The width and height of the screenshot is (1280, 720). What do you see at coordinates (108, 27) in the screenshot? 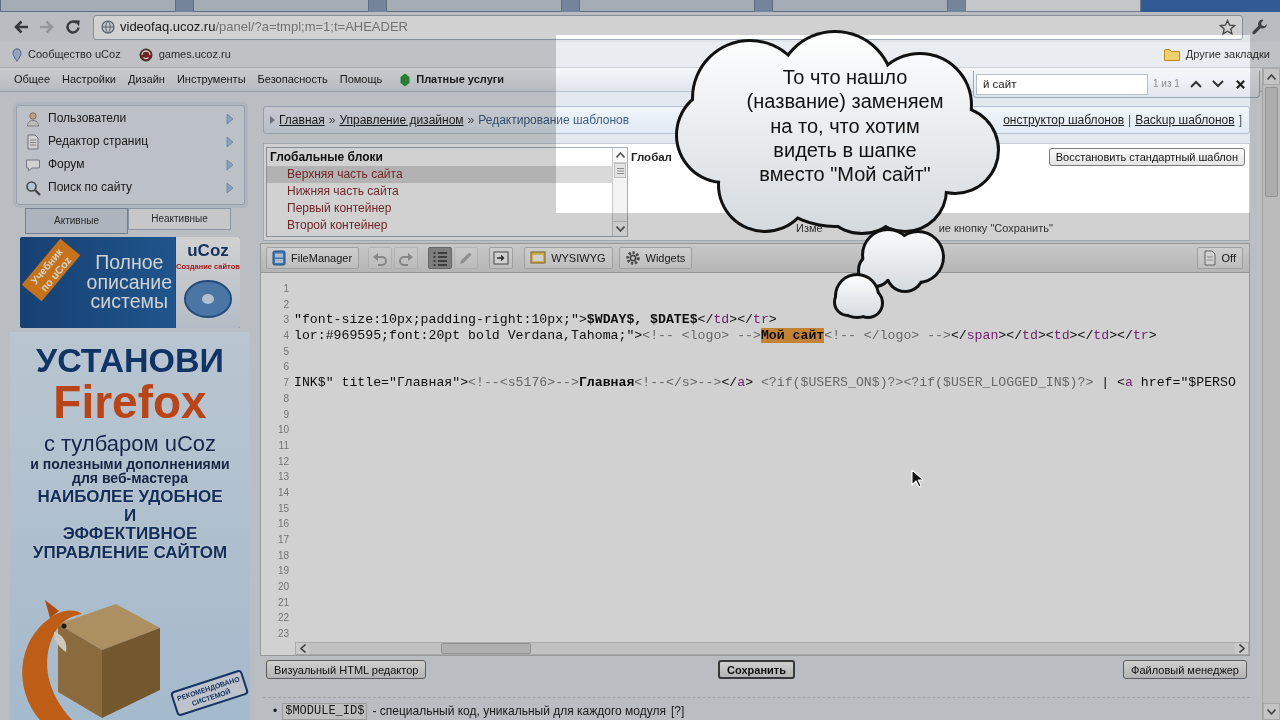
I see `globe-icon` at bounding box center [108, 27].